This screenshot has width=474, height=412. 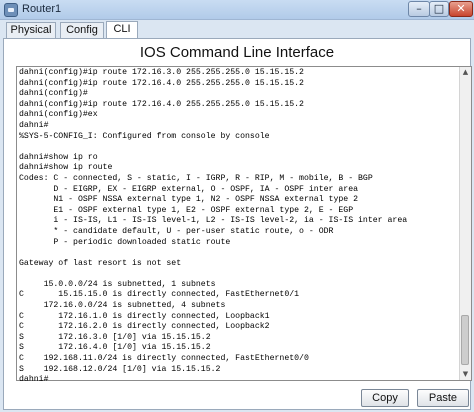 I want to click on scroll-up-icon: ▲, so click(x=465, y=72).